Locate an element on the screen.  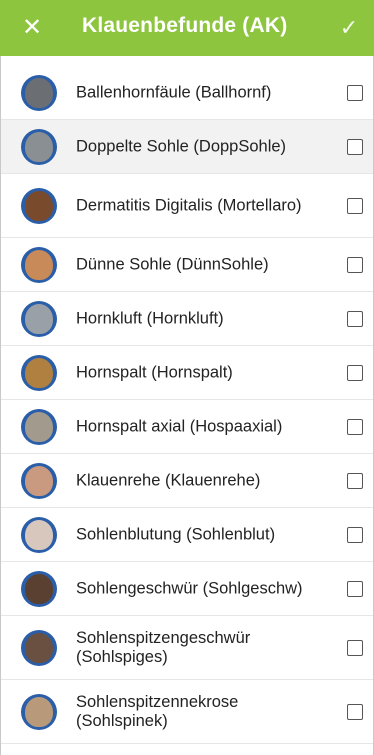
finding-label: Hornspalt axial (Hospaaxial) is located at coordinates (179, 426).